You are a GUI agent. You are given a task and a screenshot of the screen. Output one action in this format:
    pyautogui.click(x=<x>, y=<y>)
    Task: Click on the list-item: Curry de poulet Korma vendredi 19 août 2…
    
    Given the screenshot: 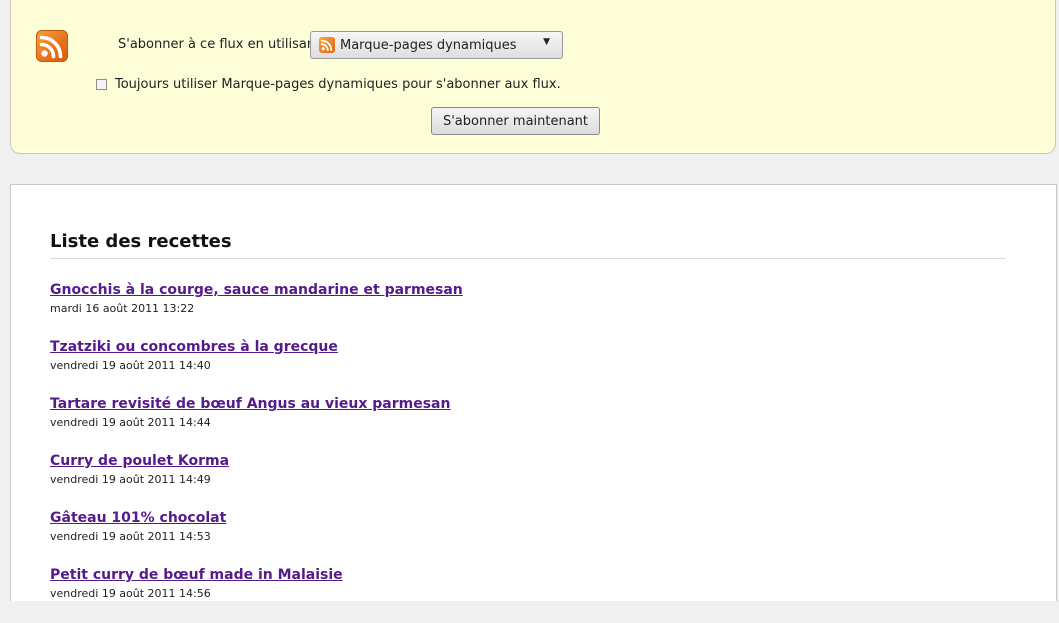 What is the action you would take?
    pyautogui.click(x=256, y=480)
    